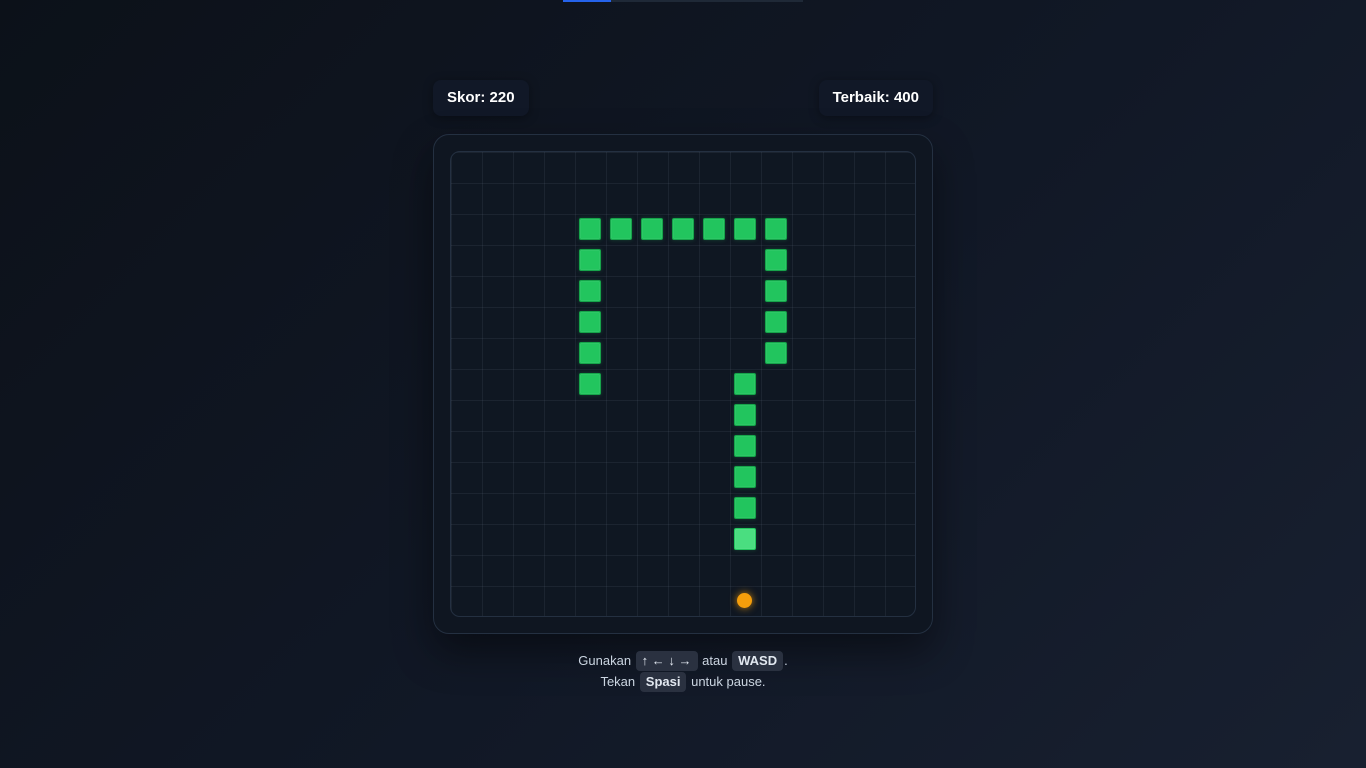 The width and height of the screenshot is (1366, 768). I want to click on instructions-or: atau, so click(715, 660).